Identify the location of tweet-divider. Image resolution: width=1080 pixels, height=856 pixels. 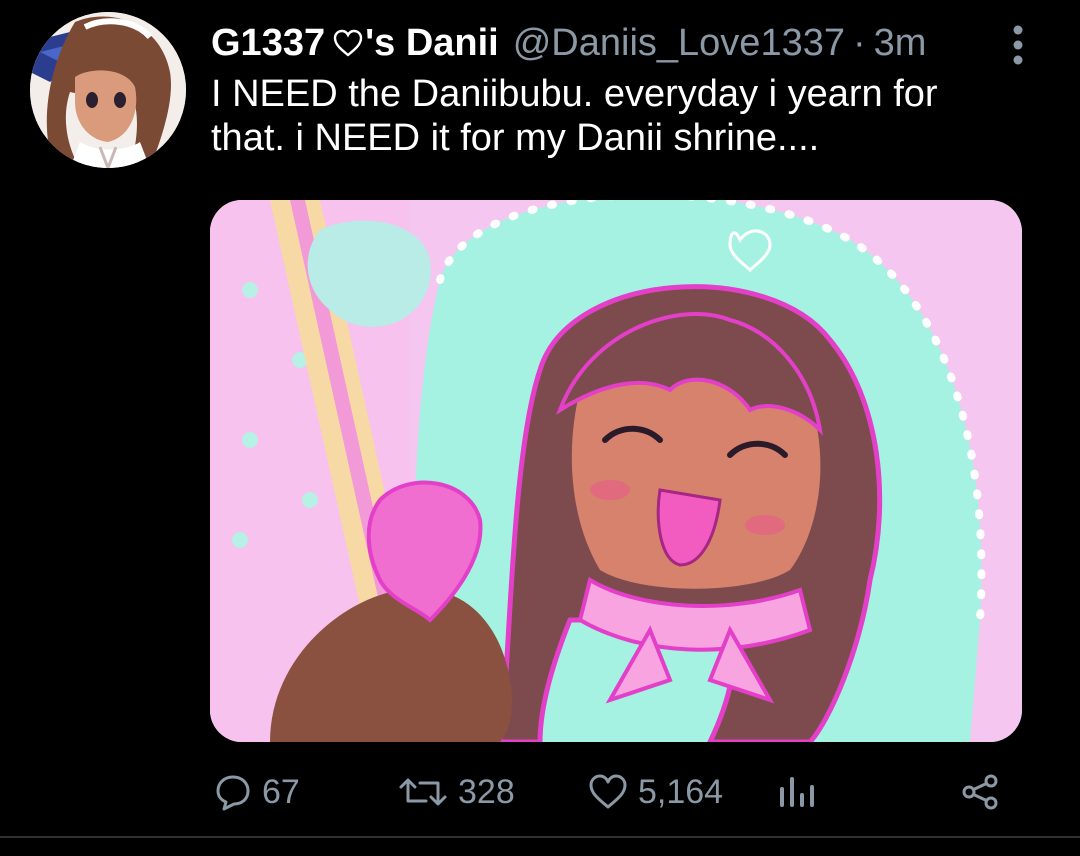
(540, 837).